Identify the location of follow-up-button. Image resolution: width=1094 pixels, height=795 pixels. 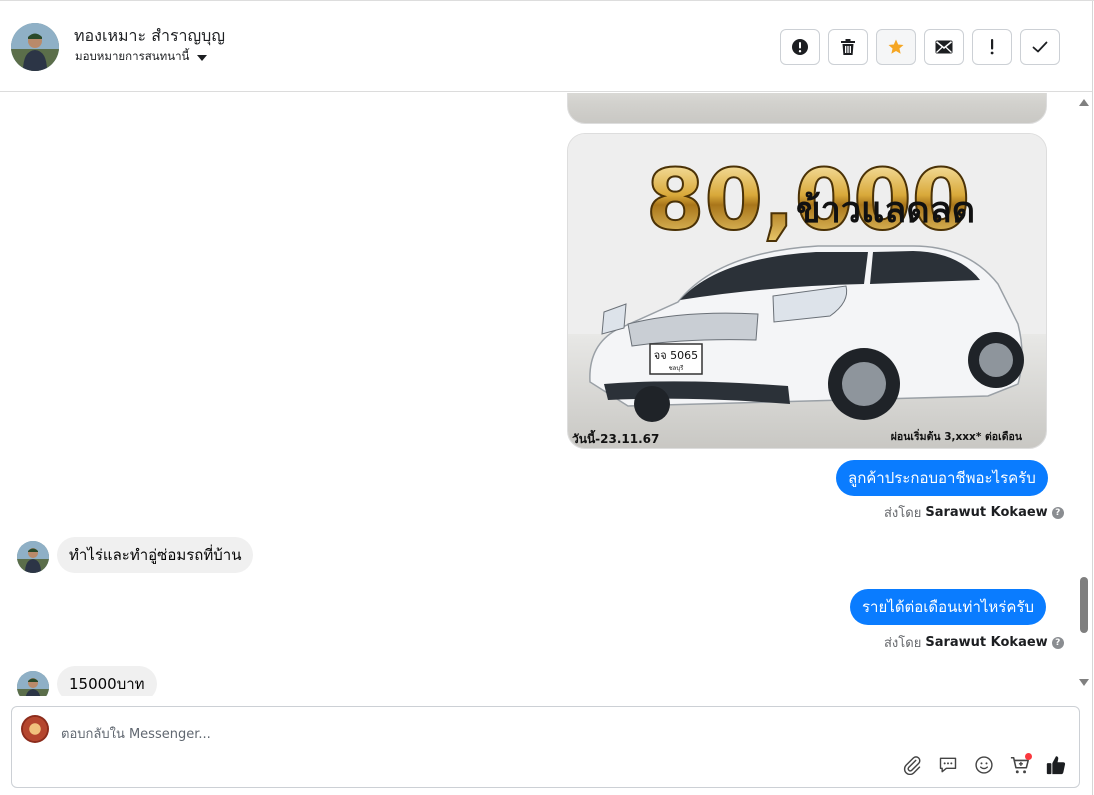
(992, 47).